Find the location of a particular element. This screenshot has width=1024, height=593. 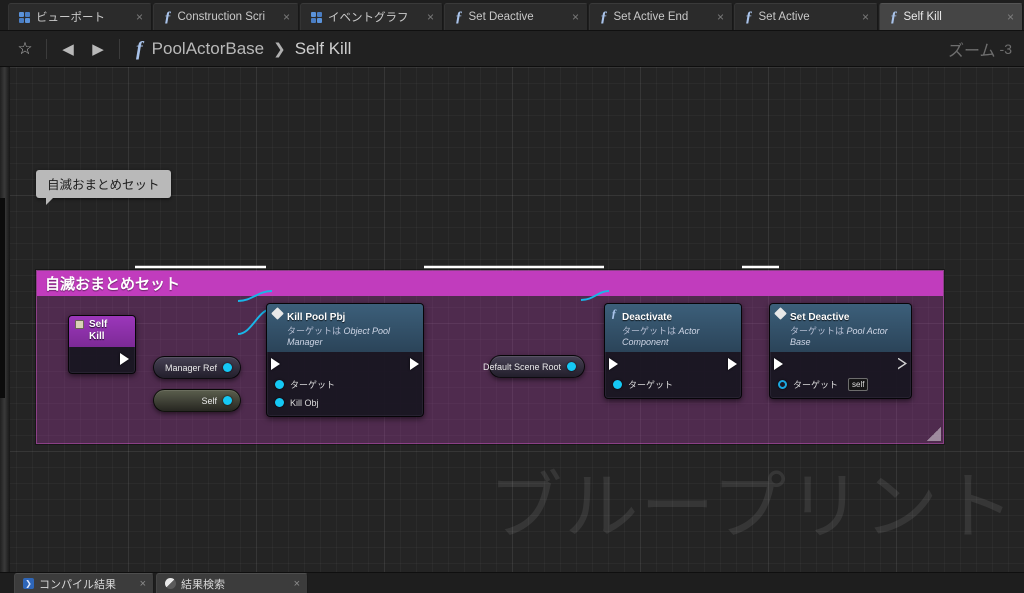

tab-event-graph: イベントグラフ × is located at coordinates (371, 16).